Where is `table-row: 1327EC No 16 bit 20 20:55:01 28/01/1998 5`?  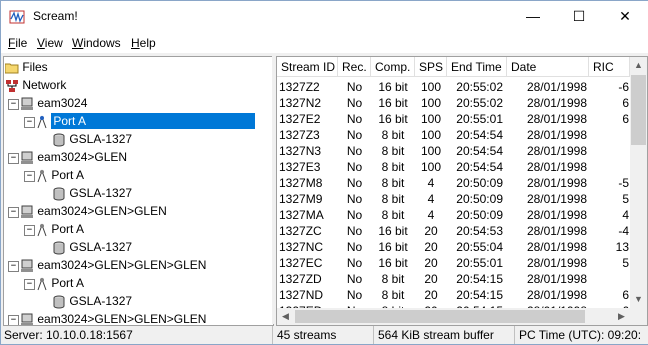
table-row: 1327EC No 16 bit 20 20:55:01 28/01/1998 5 is located at coordinates (453, 263).